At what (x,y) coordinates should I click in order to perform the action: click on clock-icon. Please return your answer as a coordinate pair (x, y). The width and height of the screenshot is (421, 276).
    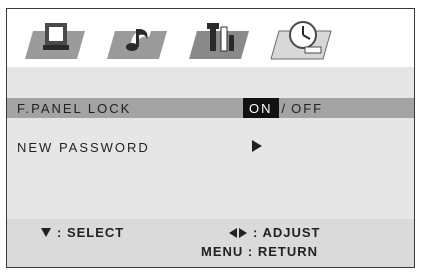
    Looking at the image, I should click on (301, 40).